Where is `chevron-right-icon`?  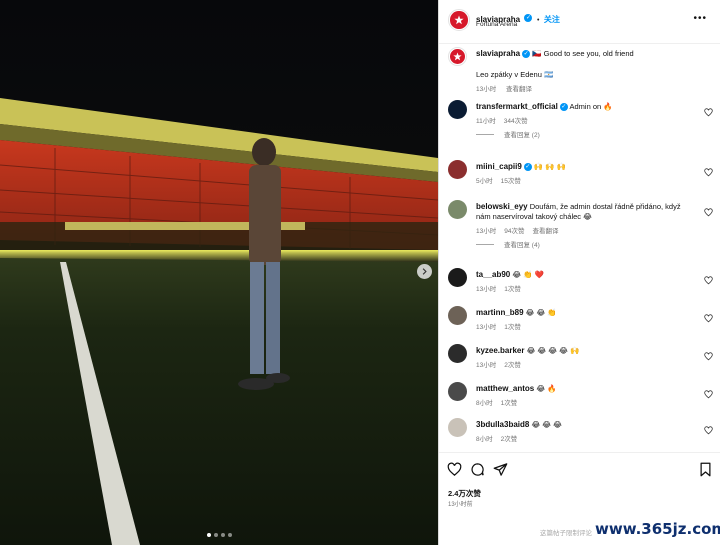
chevron-right-icon is located at coordinates (424, 271).